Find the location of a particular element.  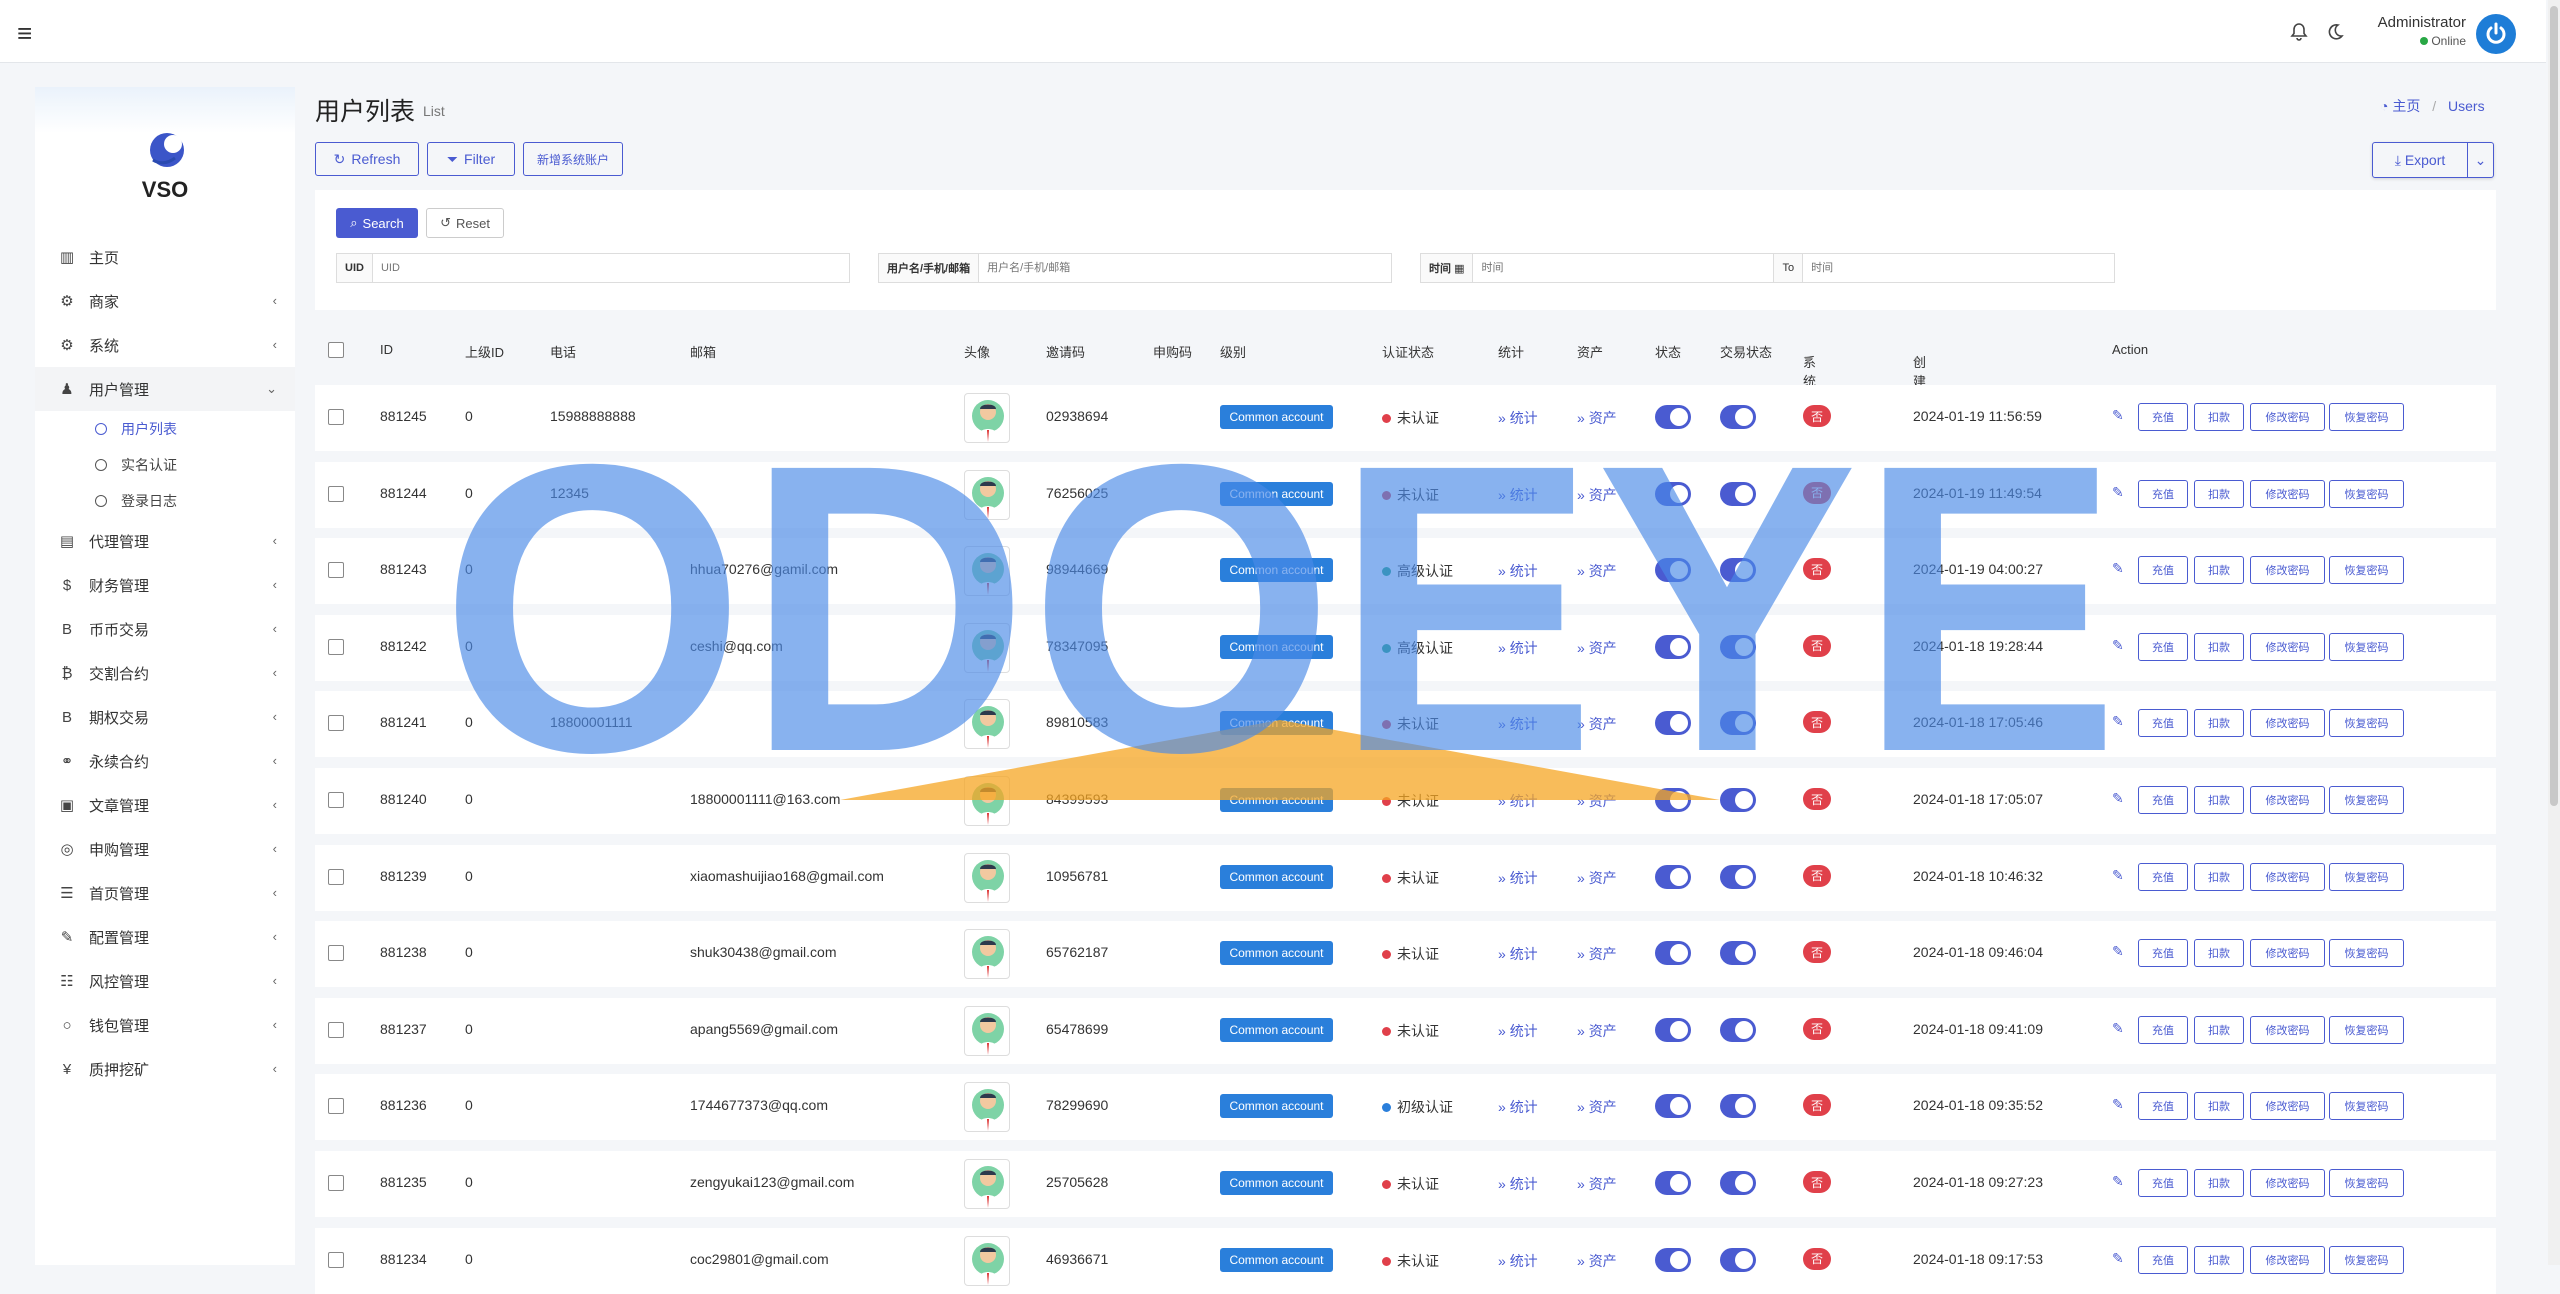

sidebar-item-7: ₿ 交割合约 ‹ is located at coordinates (165, 673).